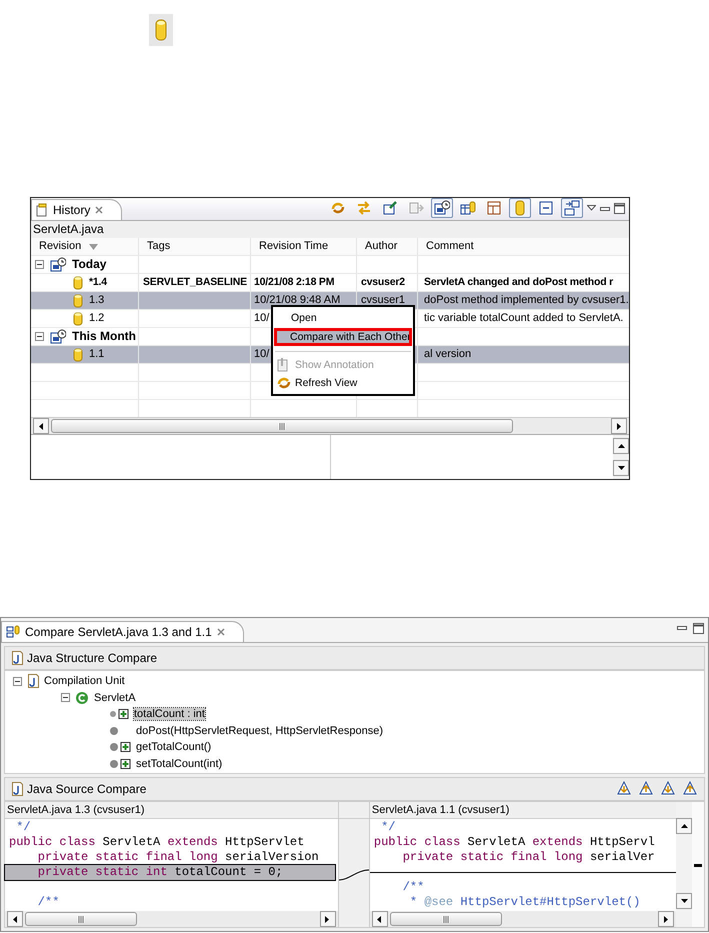 The width and height of the screenshot is (709, 933). I want to click on code-editor: */ public class ServletA extends HttpServl private static final long serialVer /** * @see HttpServlet#HttpServlet(), so click(523, 865).